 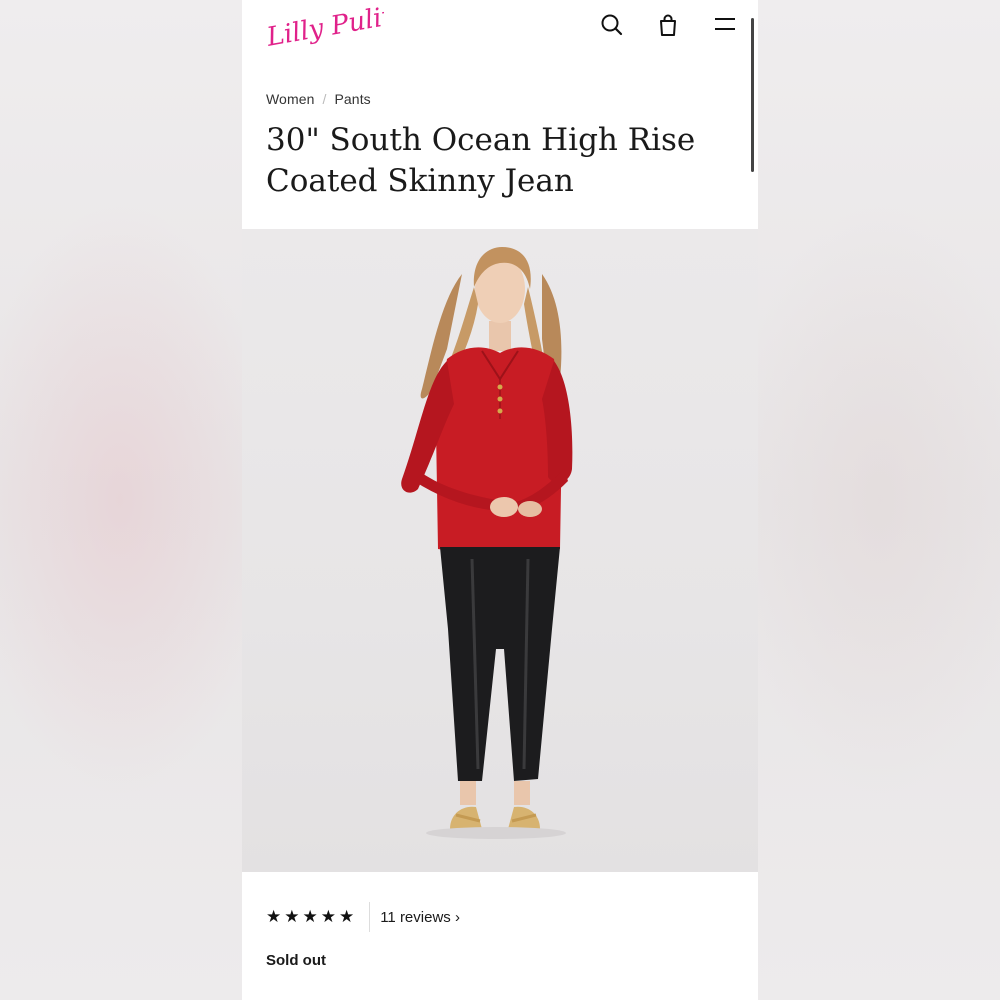 I want to click on brand-logo: Lilly Pulitzer, so click(x=324, y=27).